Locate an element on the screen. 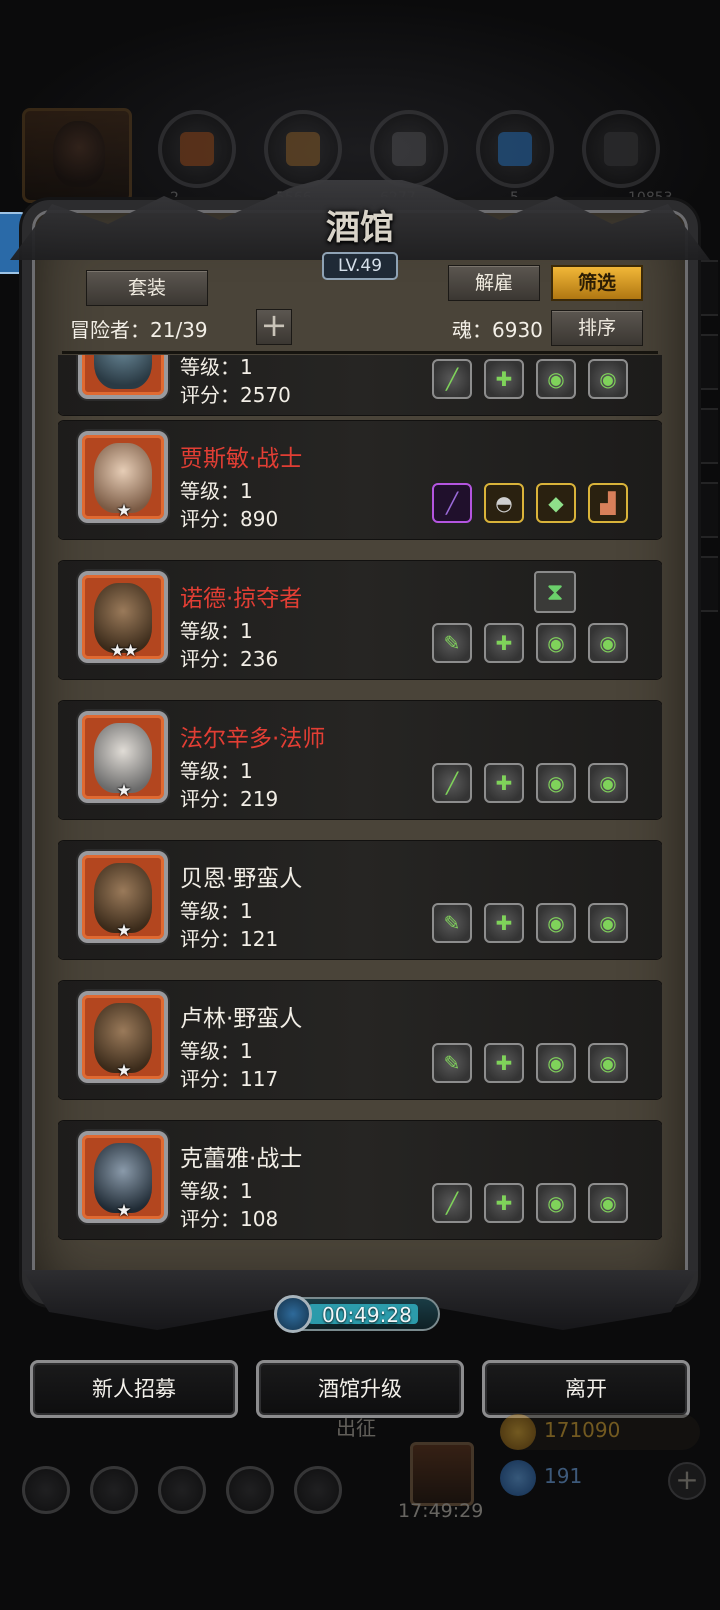 The height and width of the screenshot is (1610, 720). settings-icon is located at coordinates (46, 1490).